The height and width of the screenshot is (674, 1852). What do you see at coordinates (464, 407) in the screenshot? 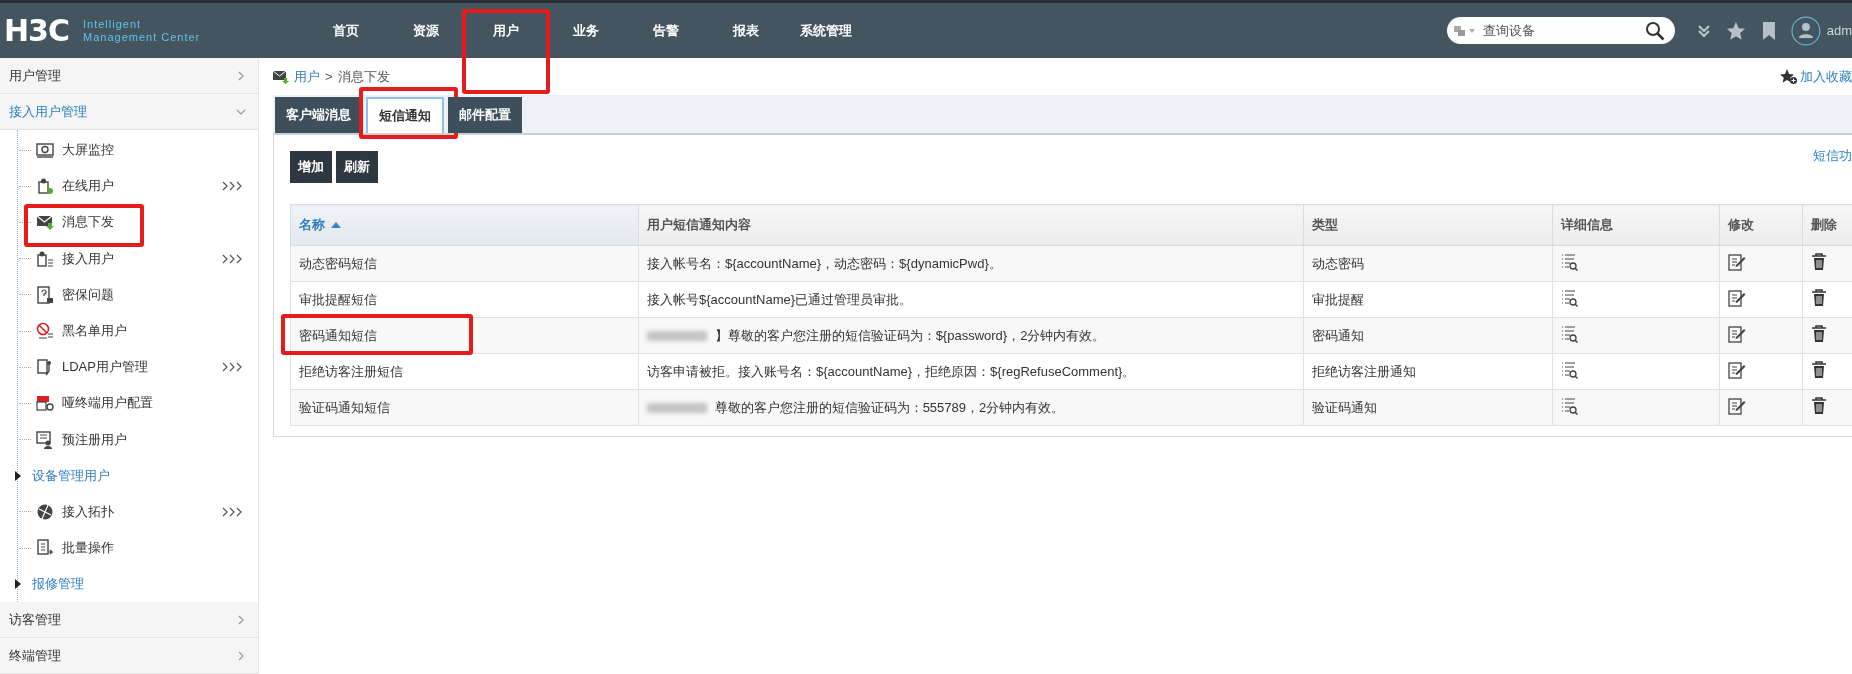
I see `table-cell: 验证码通知短信` at bounding box center [464, 407].